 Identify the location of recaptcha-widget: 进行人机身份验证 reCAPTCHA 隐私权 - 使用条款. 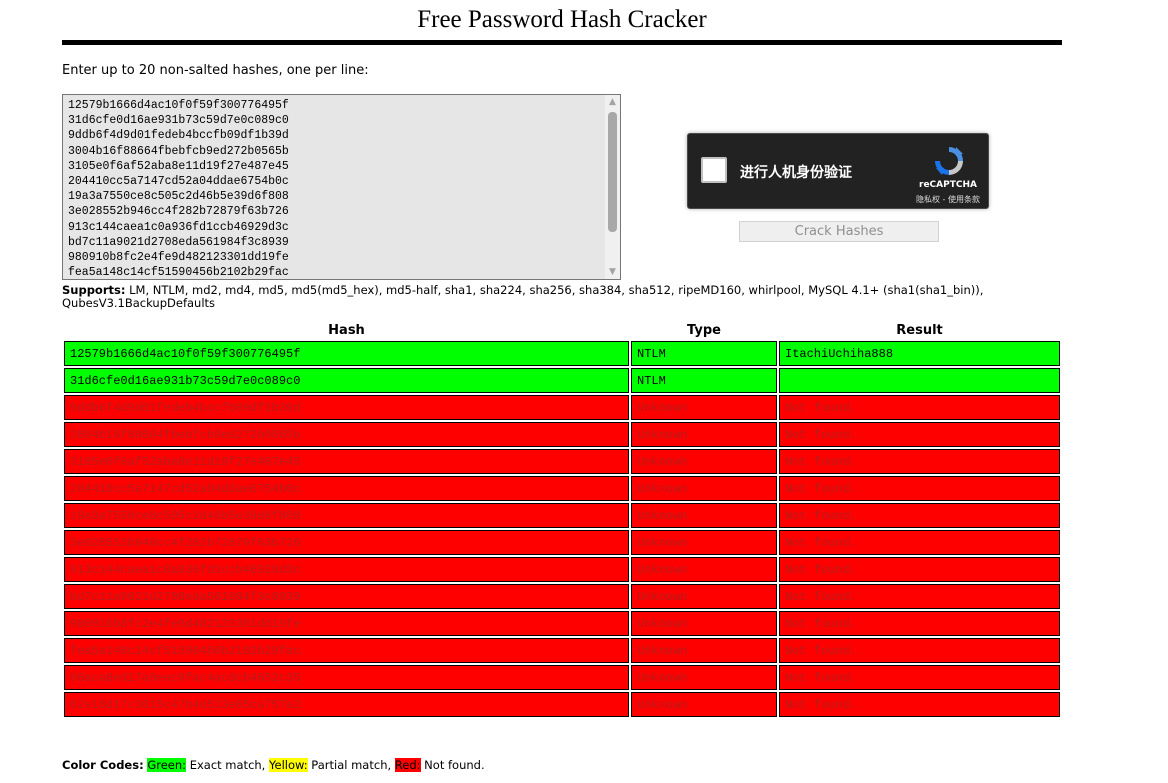
(838, 171).